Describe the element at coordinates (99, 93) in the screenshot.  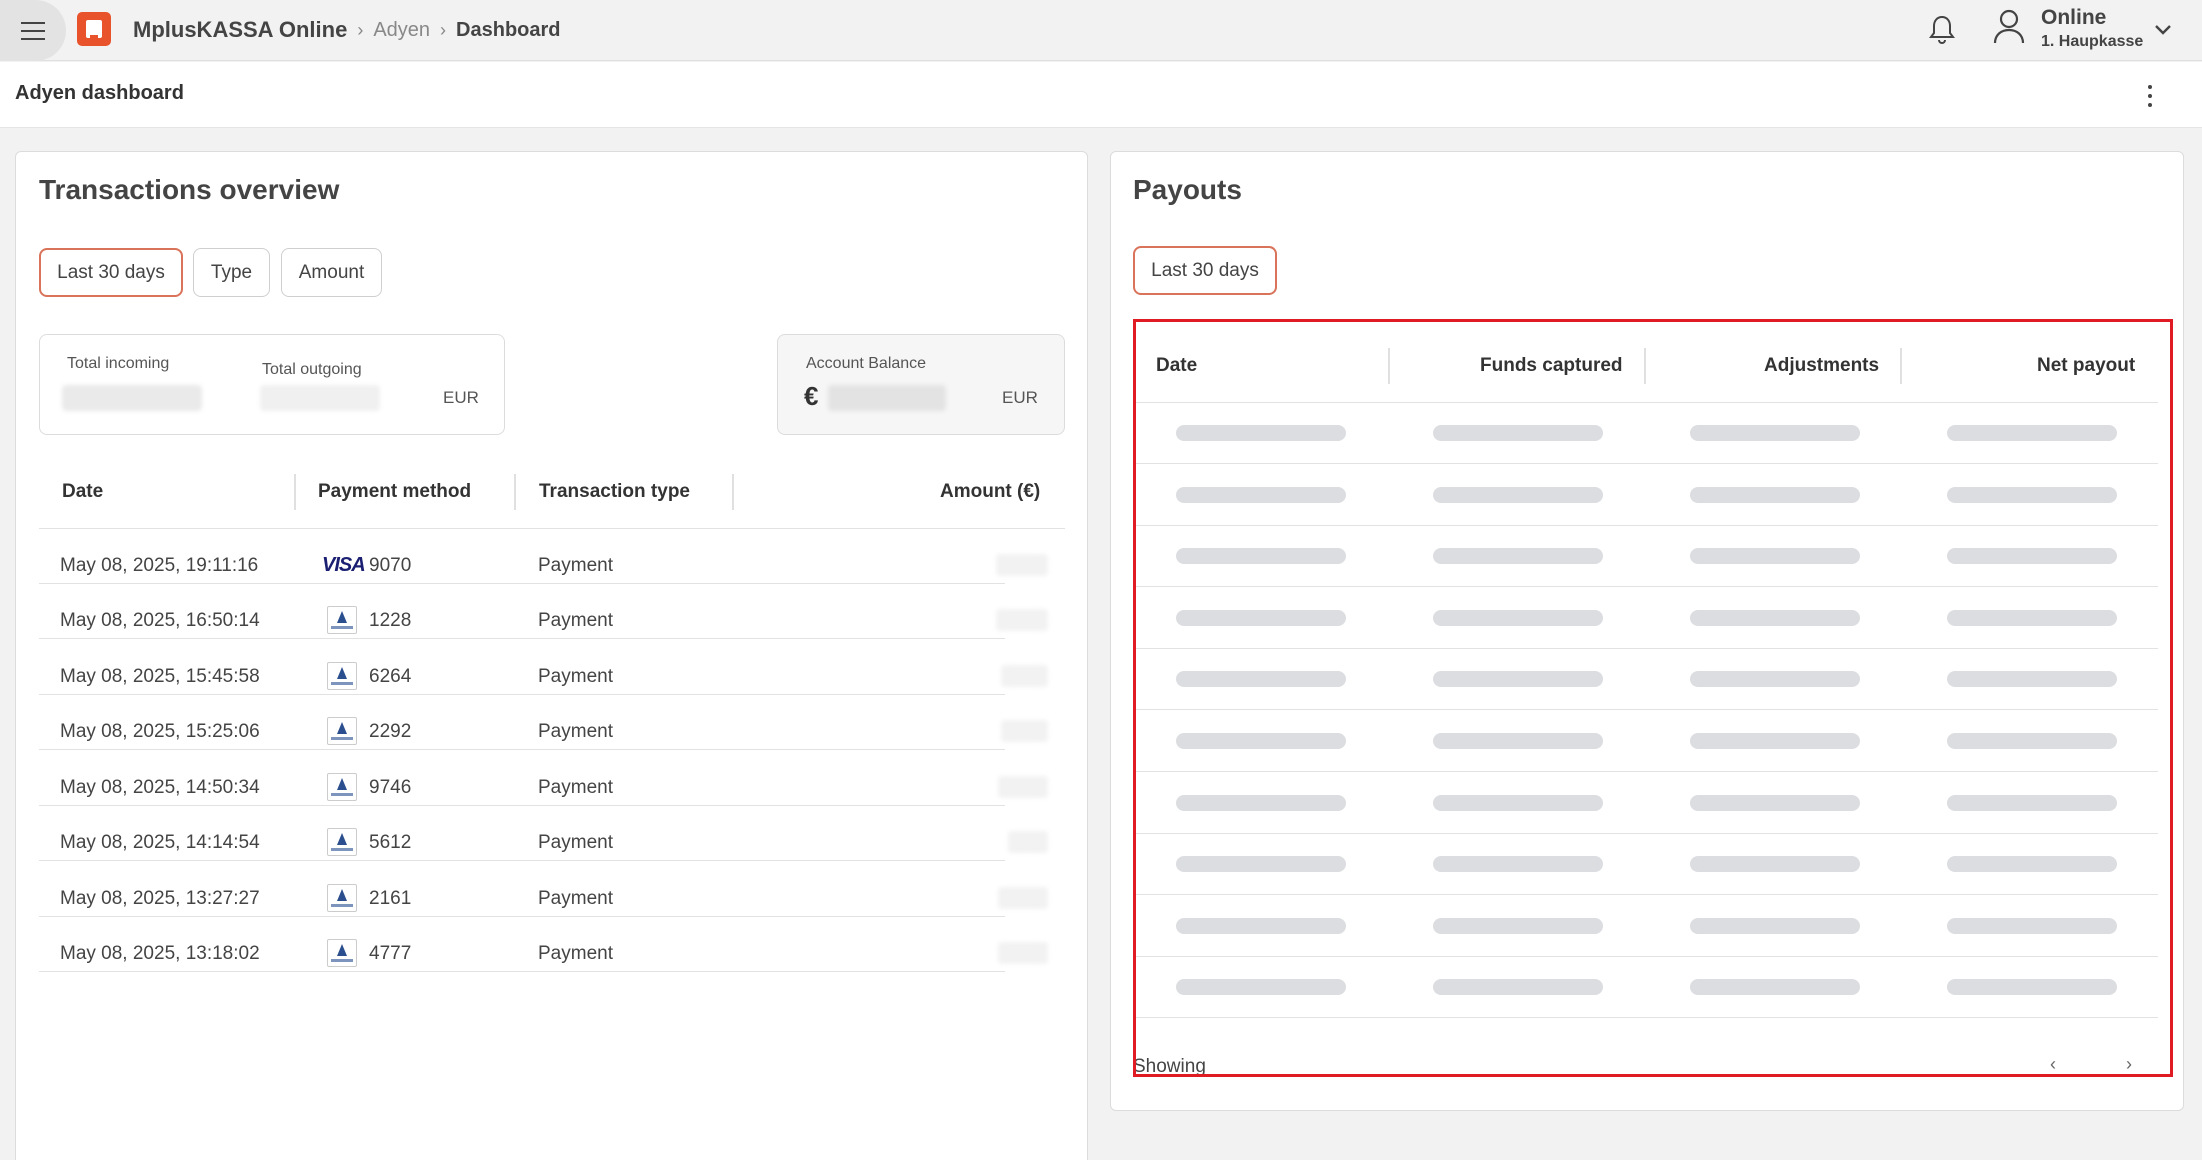
I see `page-title: Adyen dashboard` at that location.